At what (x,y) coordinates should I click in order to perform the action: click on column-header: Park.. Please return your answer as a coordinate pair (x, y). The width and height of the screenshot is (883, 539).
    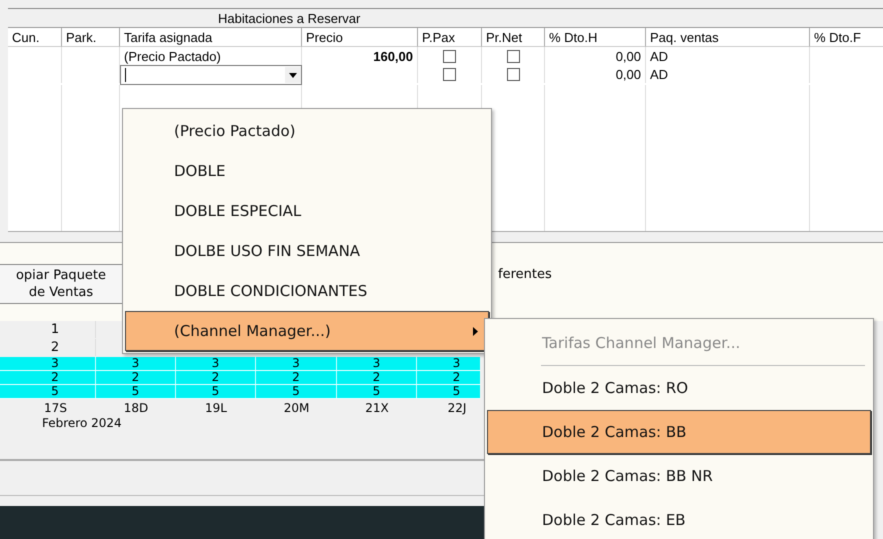
    Looking at the image, I should click on (91, 37).